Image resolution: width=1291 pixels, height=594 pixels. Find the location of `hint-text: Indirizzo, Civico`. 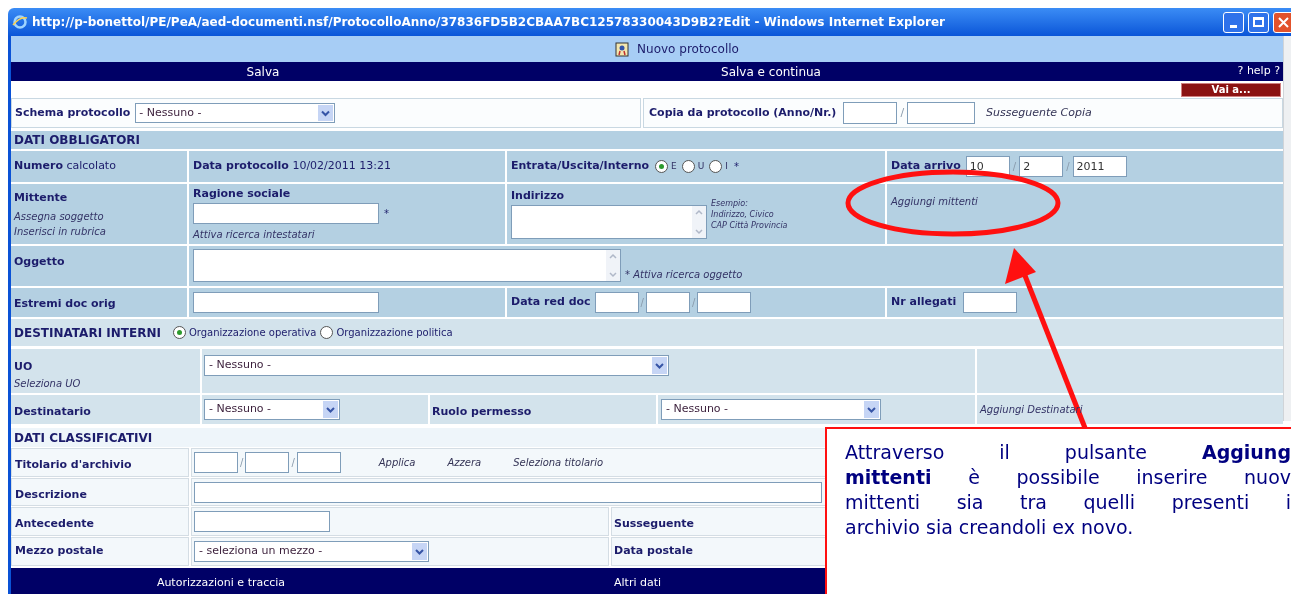

hint-text: Indirizzo, Civico is located at coordinates (743, 214).